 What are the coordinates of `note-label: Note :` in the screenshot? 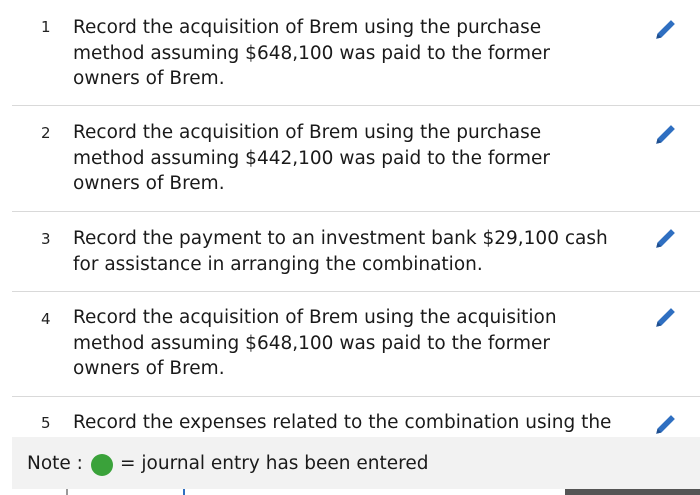 It's located at (55, 463).